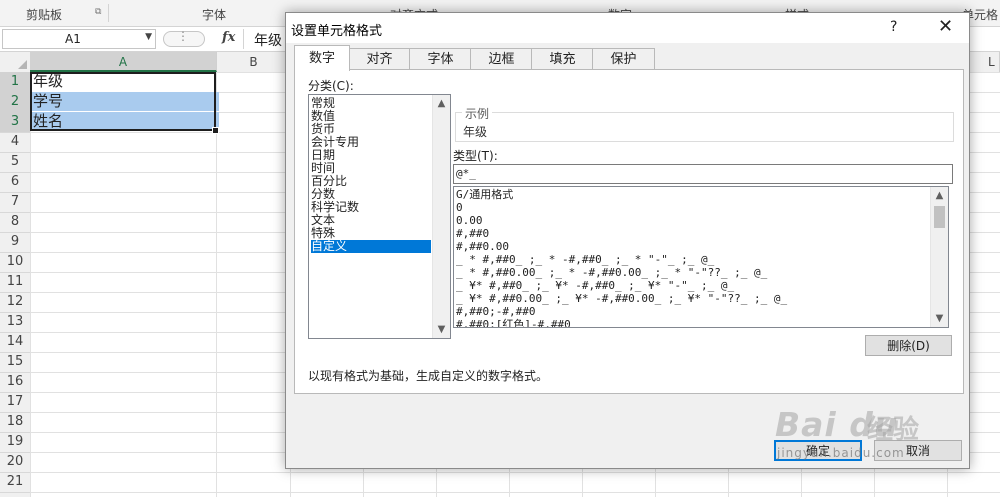 The image size is (1000, 497). Describe the element at coordinates (15, 102) in the screenshot. I see `row-header: 2` at that location.